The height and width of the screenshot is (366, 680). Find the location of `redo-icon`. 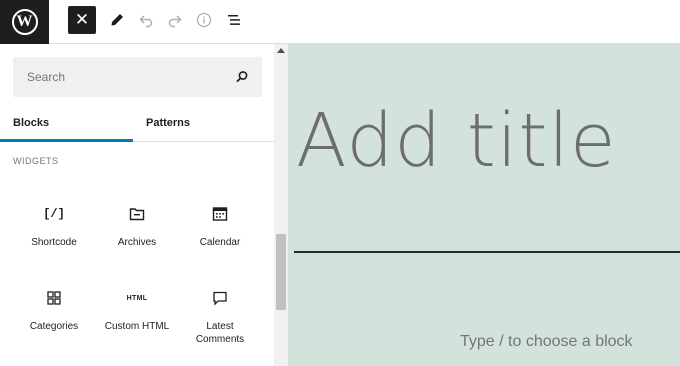

redo-icon is located at coordinates (175, 21).